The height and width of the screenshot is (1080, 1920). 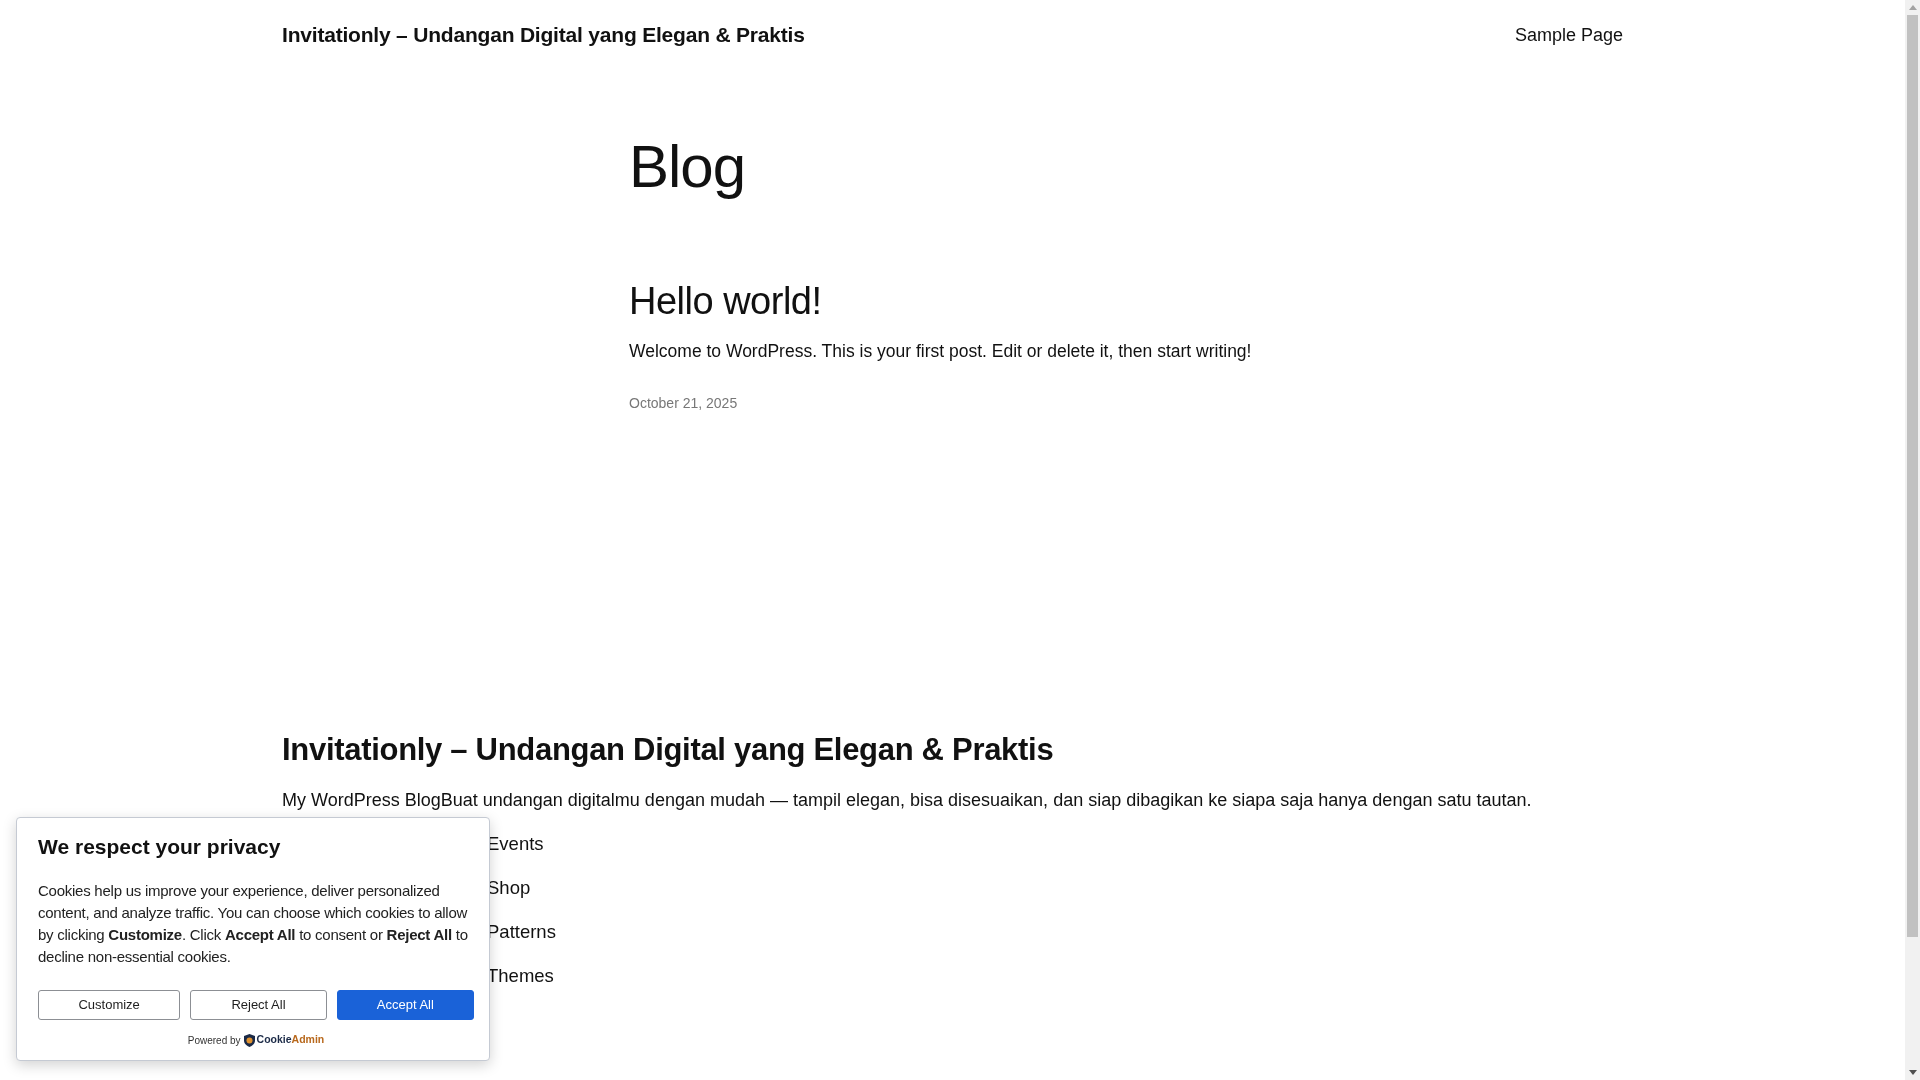 What do you see at coordinates (520, 976) in the screenshot?
I see `footer-nav-link: Themes` at bounding box center [520, 976].